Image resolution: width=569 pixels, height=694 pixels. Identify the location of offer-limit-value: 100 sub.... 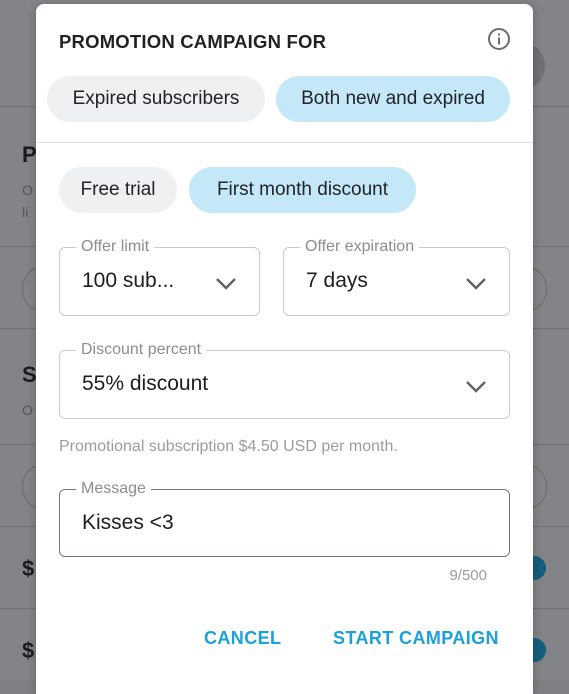
(128, 280).